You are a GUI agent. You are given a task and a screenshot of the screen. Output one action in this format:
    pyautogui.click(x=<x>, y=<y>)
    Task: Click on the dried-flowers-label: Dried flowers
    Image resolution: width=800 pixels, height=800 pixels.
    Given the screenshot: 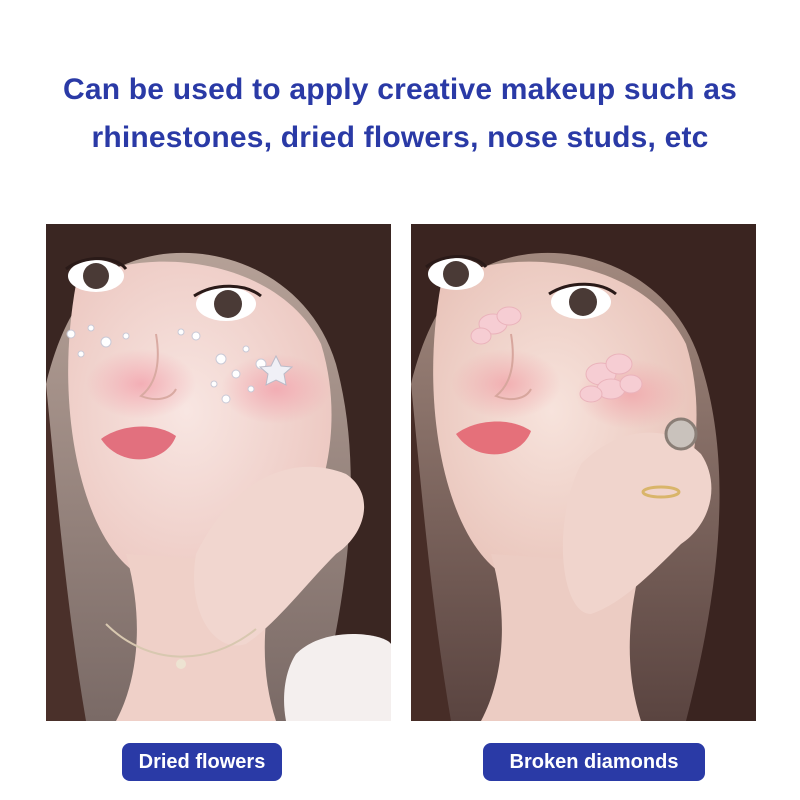 What is the action you would take?
    pyautogui.click(x=202, y=762)
    